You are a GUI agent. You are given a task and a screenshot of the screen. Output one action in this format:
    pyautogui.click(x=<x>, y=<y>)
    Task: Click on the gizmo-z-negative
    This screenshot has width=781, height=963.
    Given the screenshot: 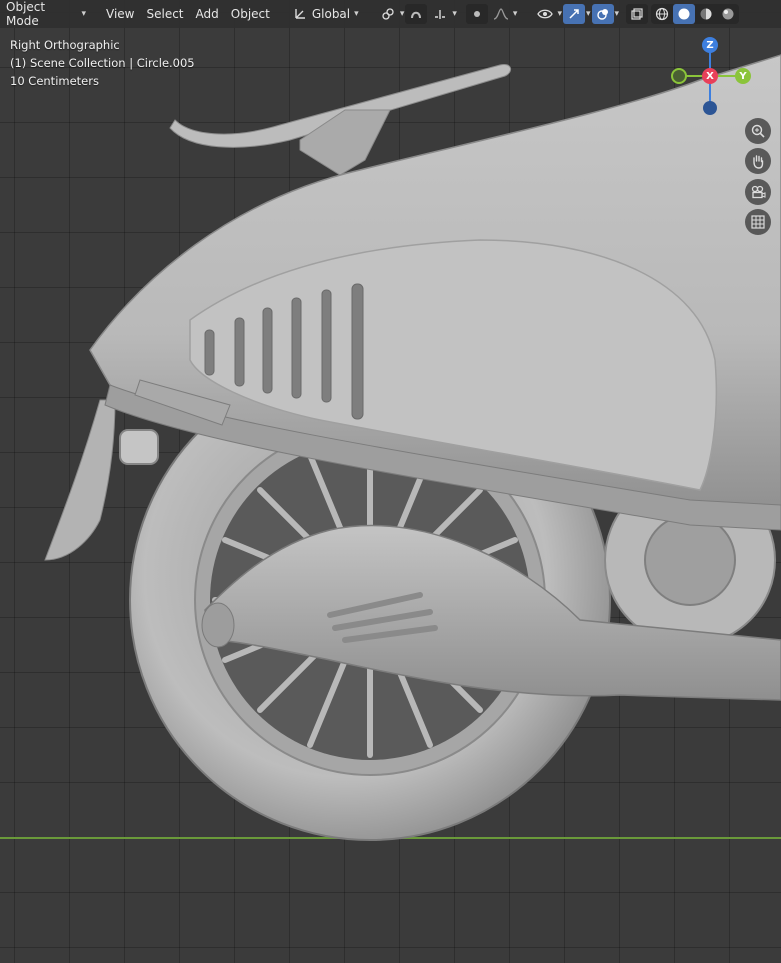 What is the action you would take?
    pyautogui.click(x=710, y=108)
    